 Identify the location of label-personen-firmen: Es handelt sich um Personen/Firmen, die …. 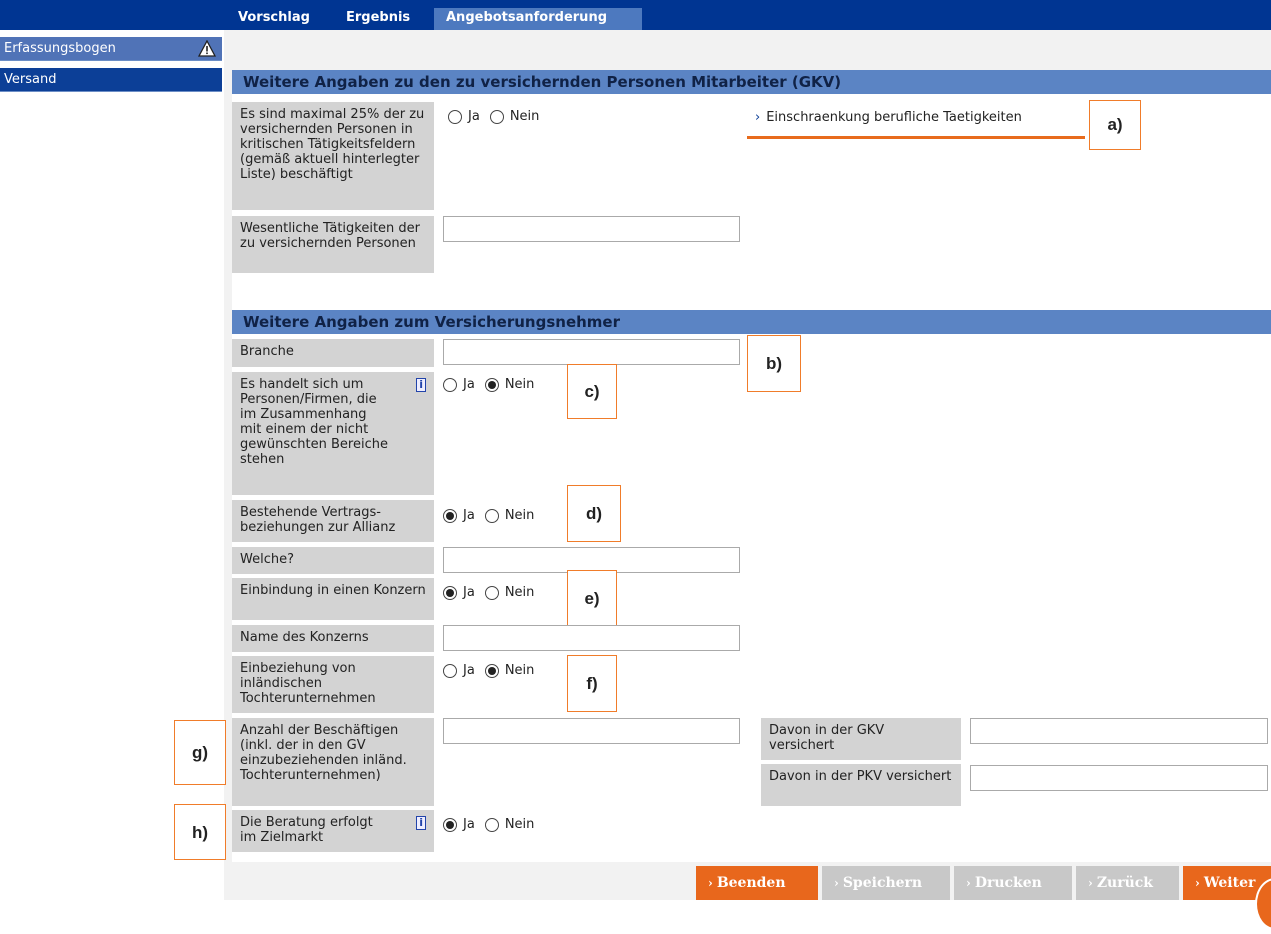
(333, 433).